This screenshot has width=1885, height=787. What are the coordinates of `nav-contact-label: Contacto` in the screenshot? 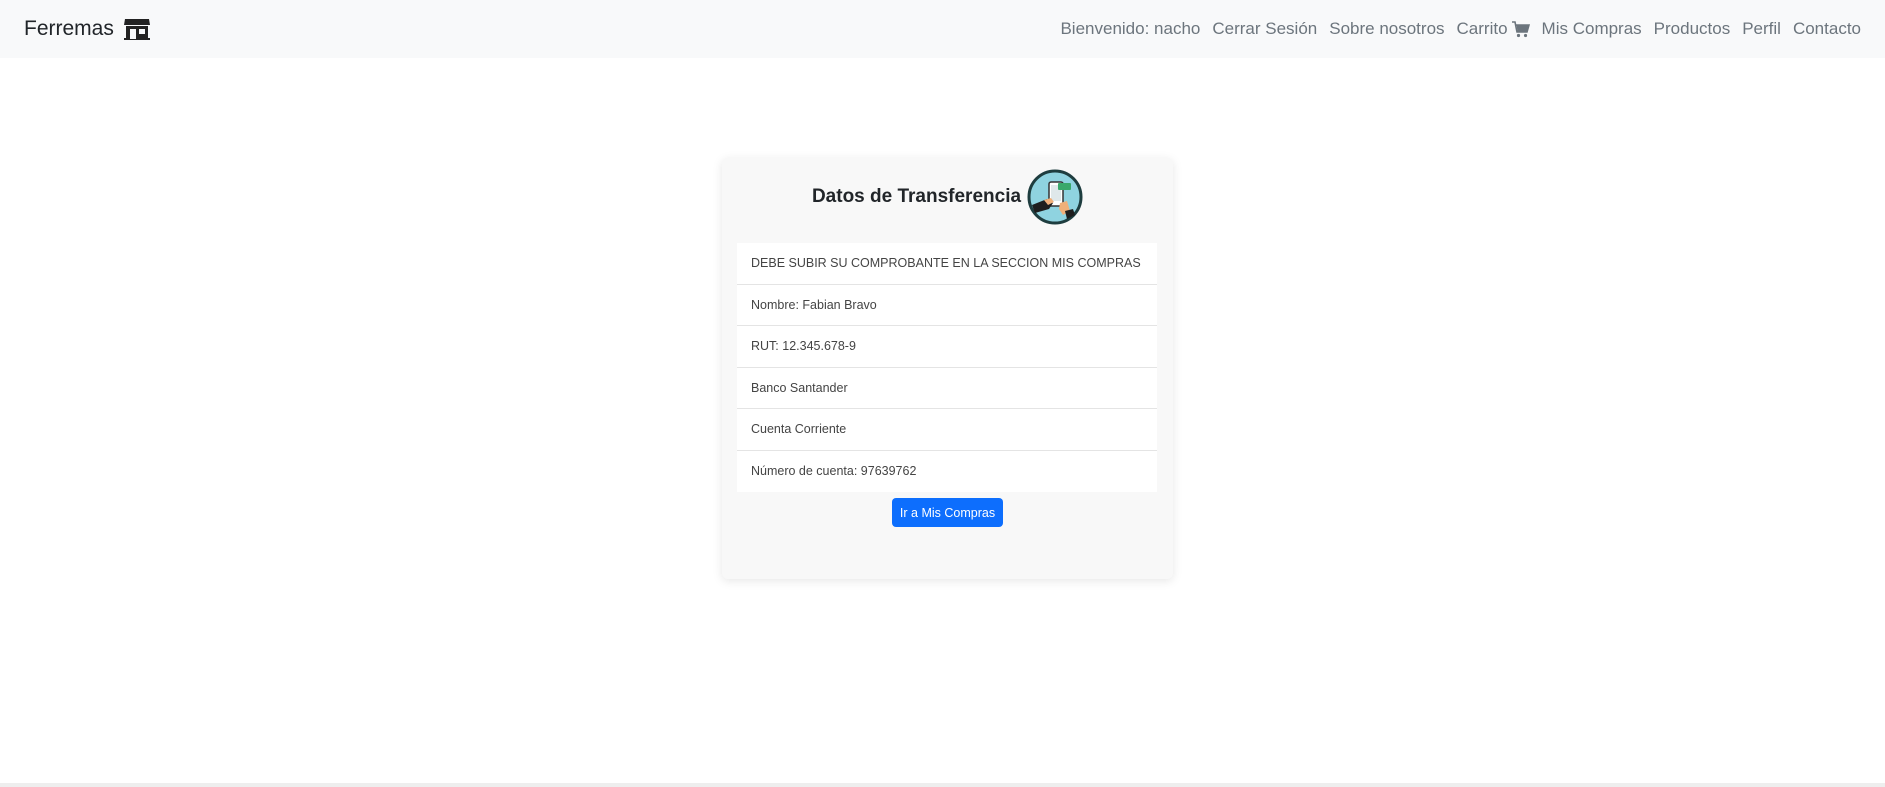 It's located at (1826, 28).